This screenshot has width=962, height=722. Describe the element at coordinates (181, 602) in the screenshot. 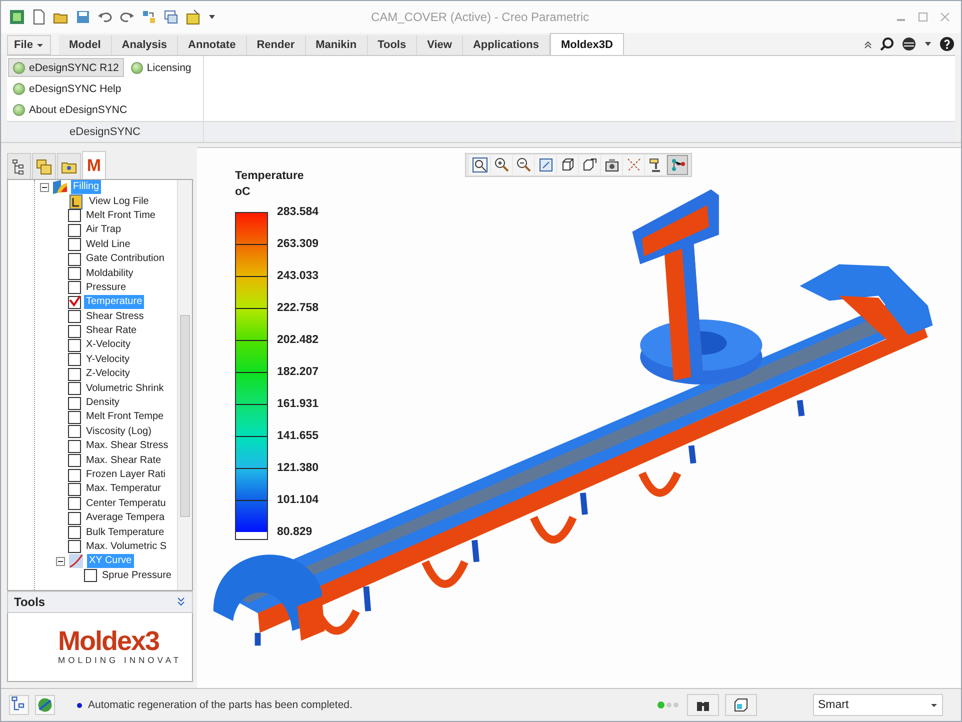

I see `expand-chevron-icon` at that location.